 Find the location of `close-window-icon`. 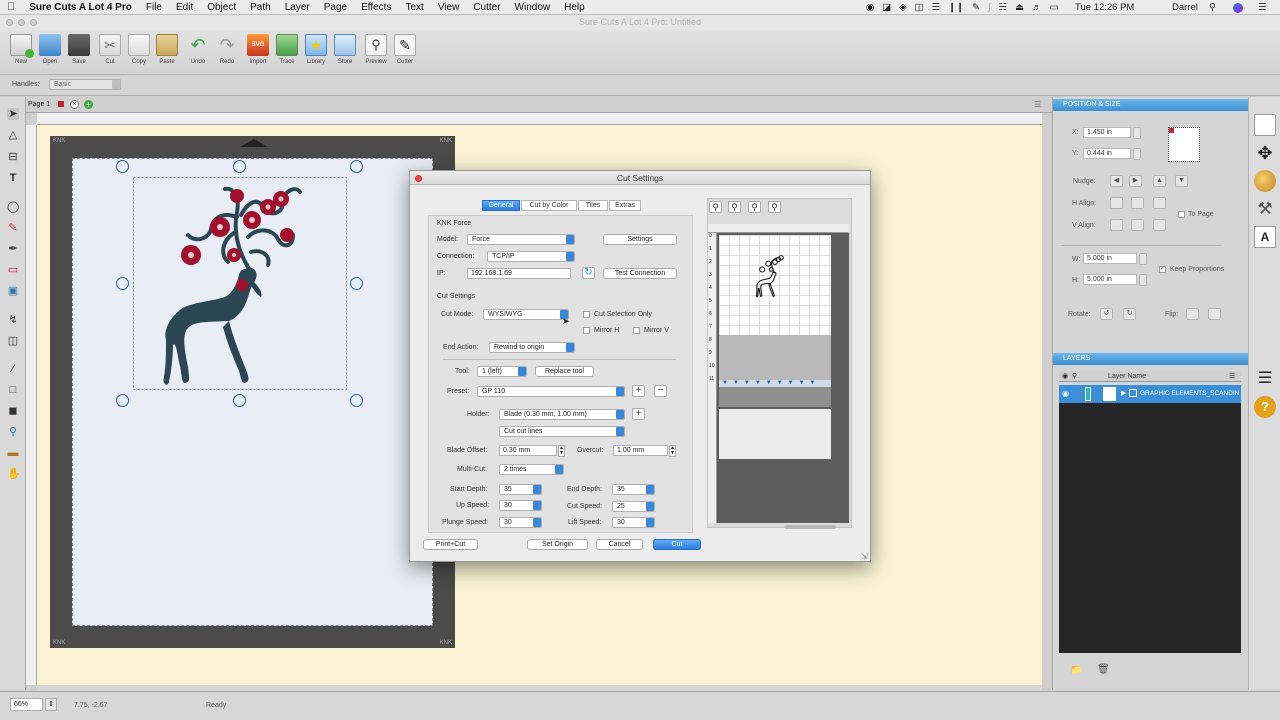

close-window-icon is located at coordinates (9, 22).